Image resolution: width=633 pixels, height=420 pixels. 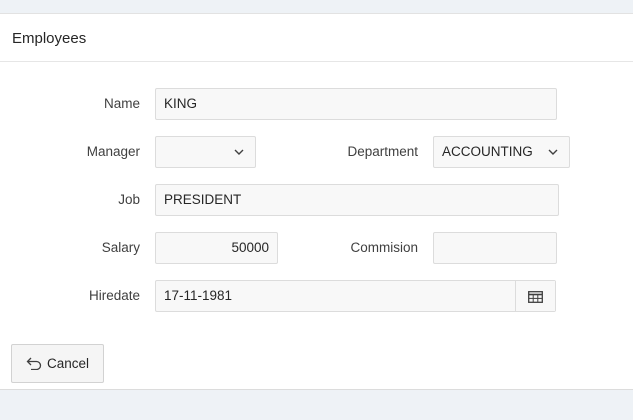 I want to click on calendar-icon, so click(x=535, y=297).